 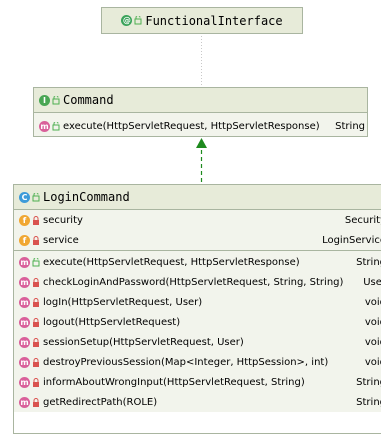 I want to click on node-title: Command, so click(x=88, y=100).